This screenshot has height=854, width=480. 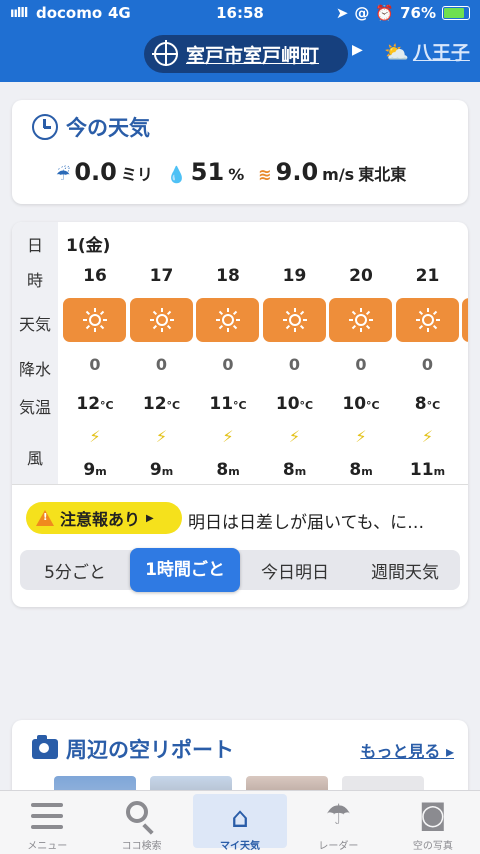 What do you see at coordinates (185, 570) in the screenshot?
I see `segment-option: 1時間ごと` at bounding box center [185, 570].